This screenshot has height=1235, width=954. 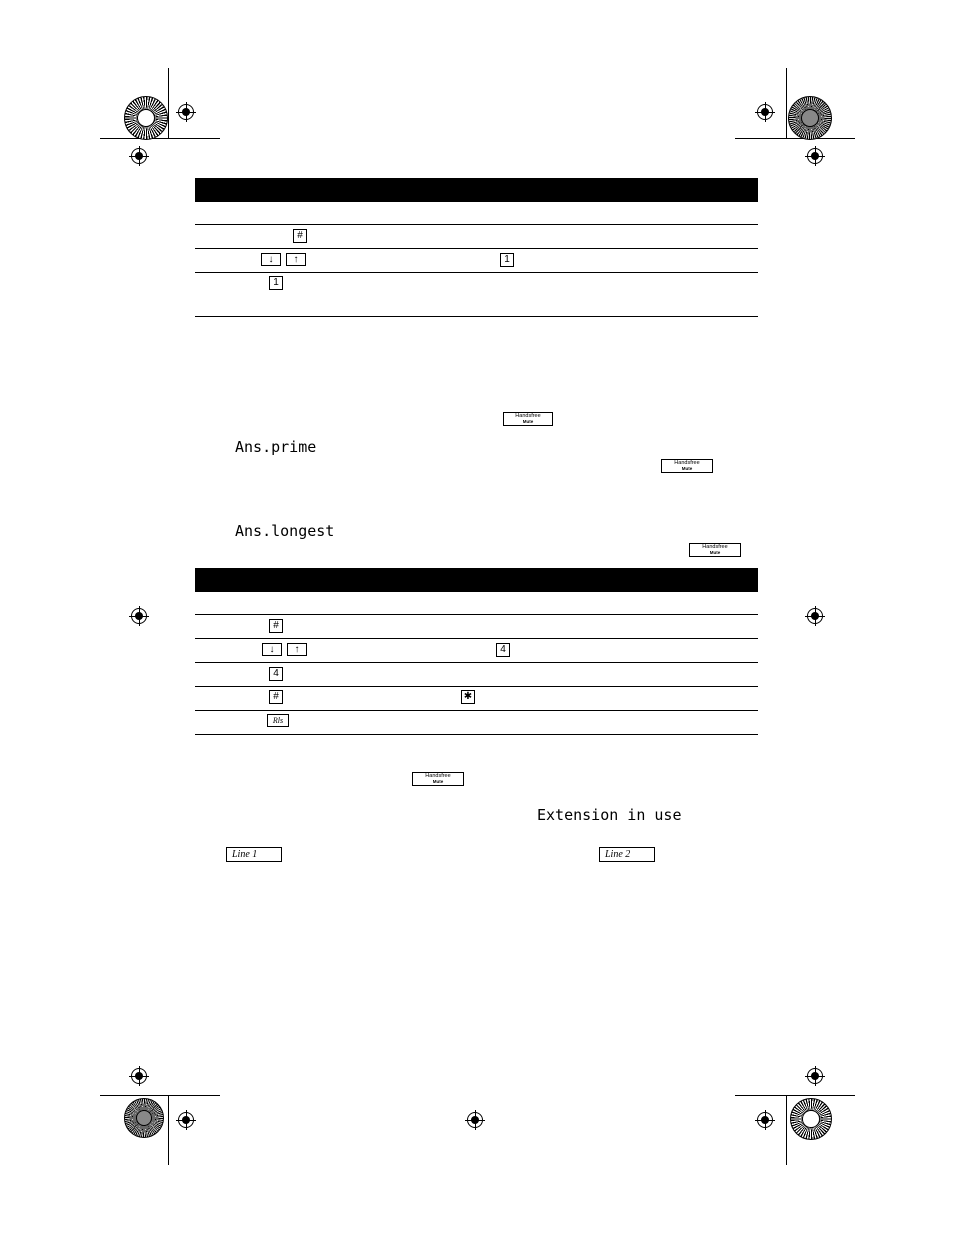 I want to click on section-1-rule-top, so click(x=476, y=224).